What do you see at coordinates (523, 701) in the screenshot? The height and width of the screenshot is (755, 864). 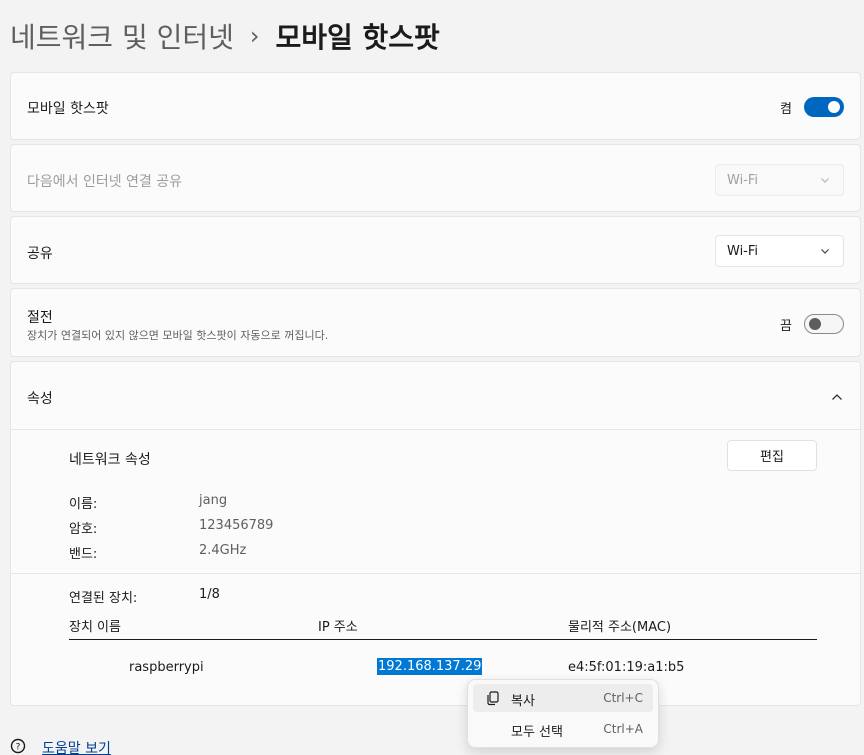 I see `context-menu-label: 복사` at bounding box center [523, 701].